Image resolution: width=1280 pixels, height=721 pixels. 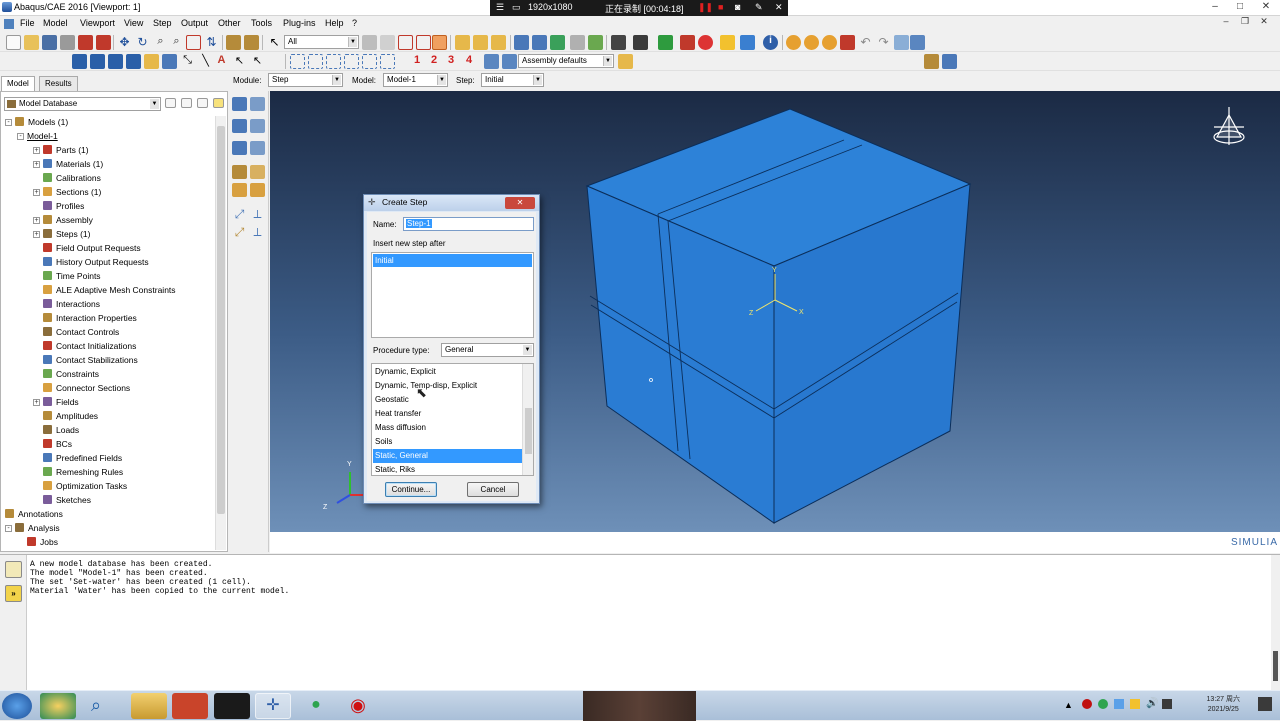 I want to click on view-top-icon, so click(x=498, y=42).